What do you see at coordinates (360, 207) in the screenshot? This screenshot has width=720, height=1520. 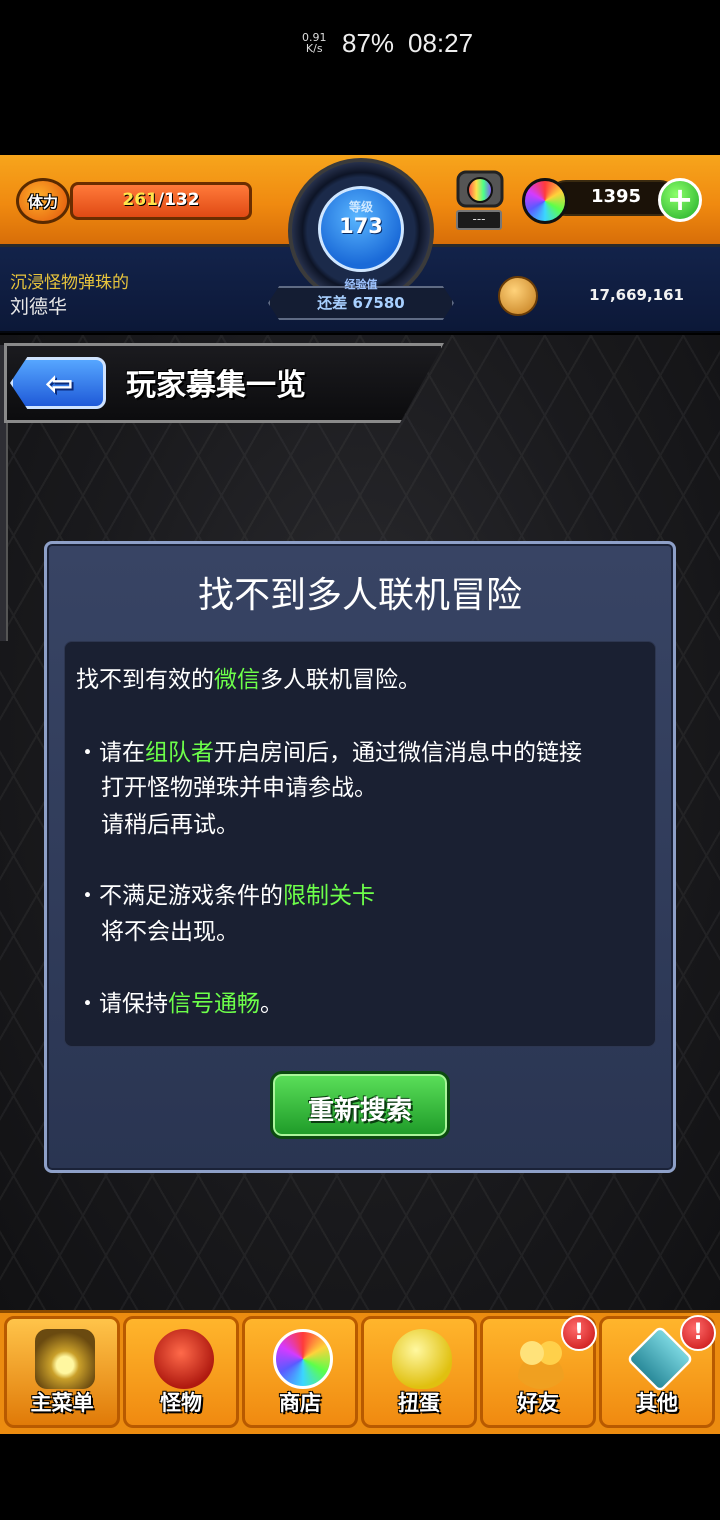 I see `level-label: 等级` at bounding box center [360, 207].